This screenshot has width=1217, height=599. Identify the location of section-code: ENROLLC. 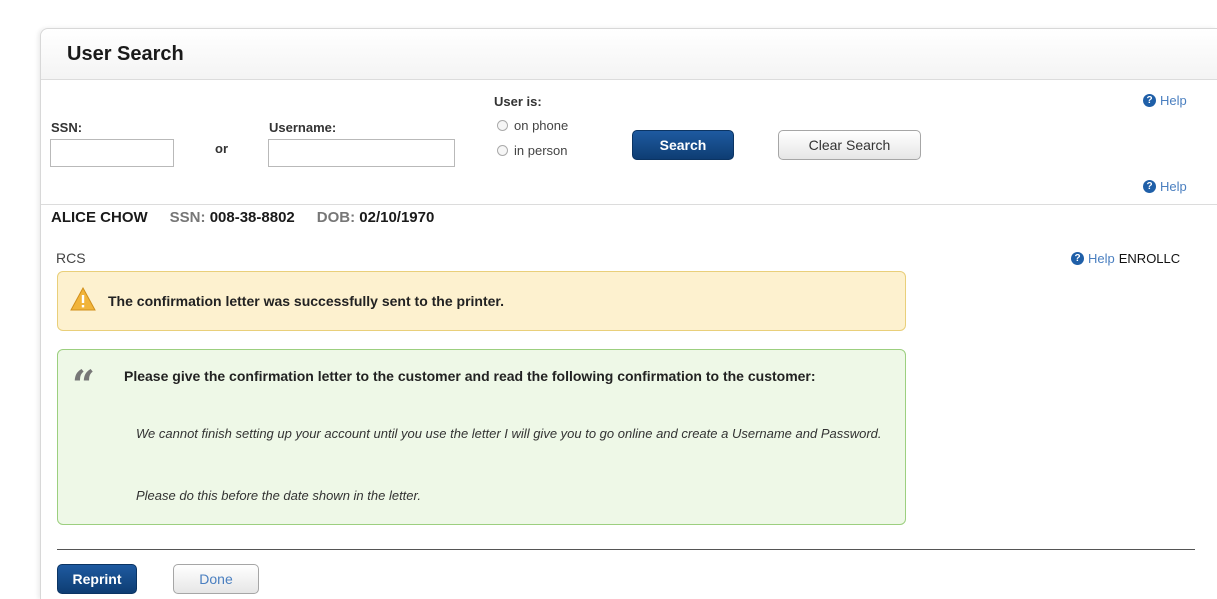
(1149, 258).